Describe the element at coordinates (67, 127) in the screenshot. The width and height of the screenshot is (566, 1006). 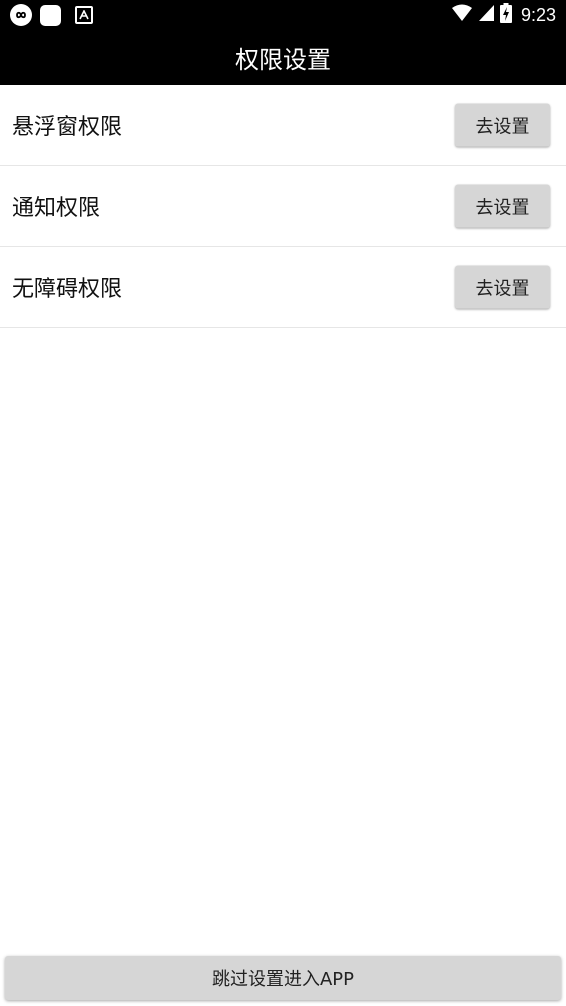
I see `permission-label: 悬浮窗权限` at that location.